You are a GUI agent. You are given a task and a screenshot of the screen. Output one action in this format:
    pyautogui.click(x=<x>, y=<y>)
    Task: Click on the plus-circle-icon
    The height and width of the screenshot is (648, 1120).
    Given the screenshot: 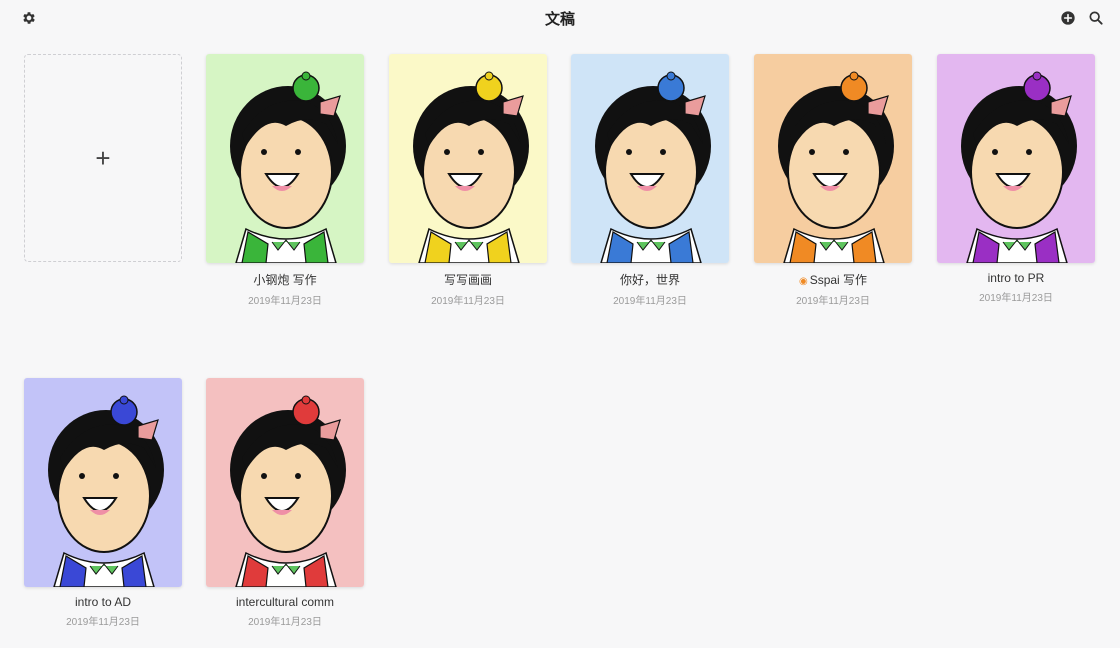 What is the action you would take?
    pyautogui.click(x=1068, y=18)
    